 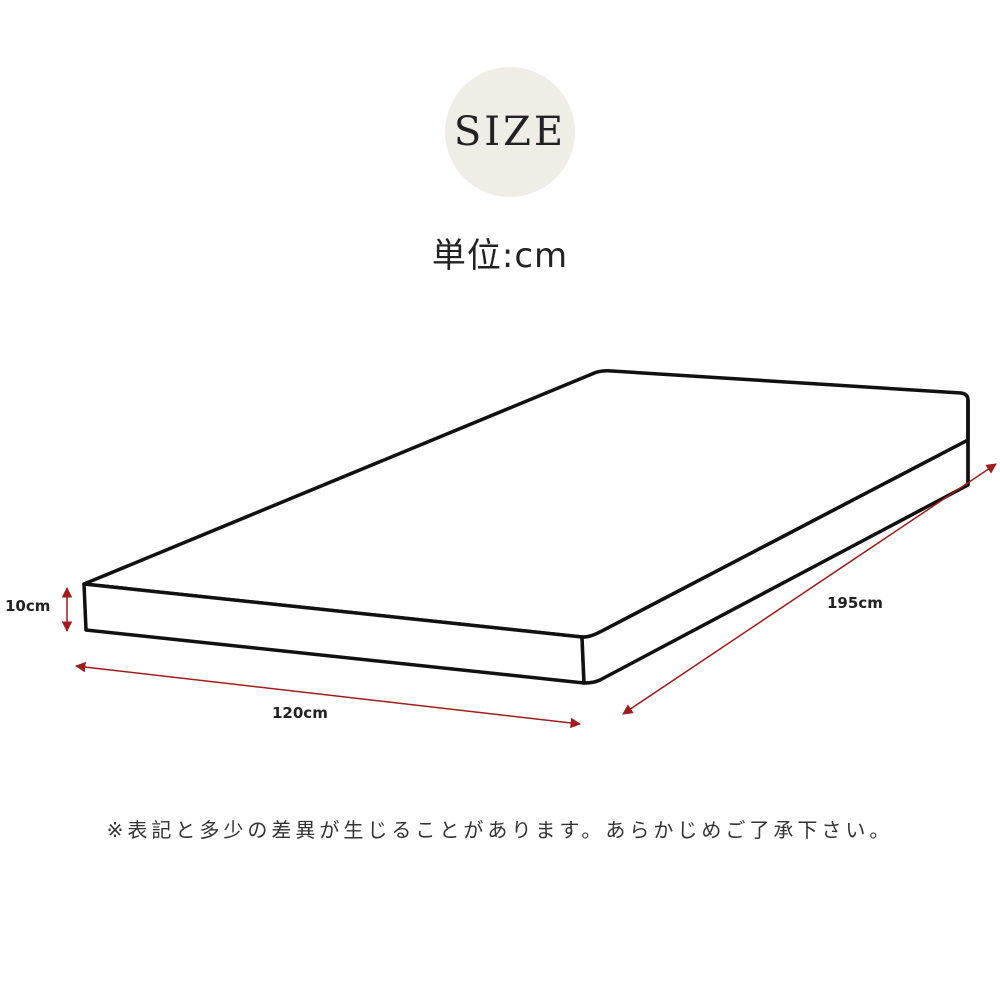 What do you see at coordinates (28, 606) in the screenshot?
I see `height-label: 10cm` at bounding box center [28, 606].